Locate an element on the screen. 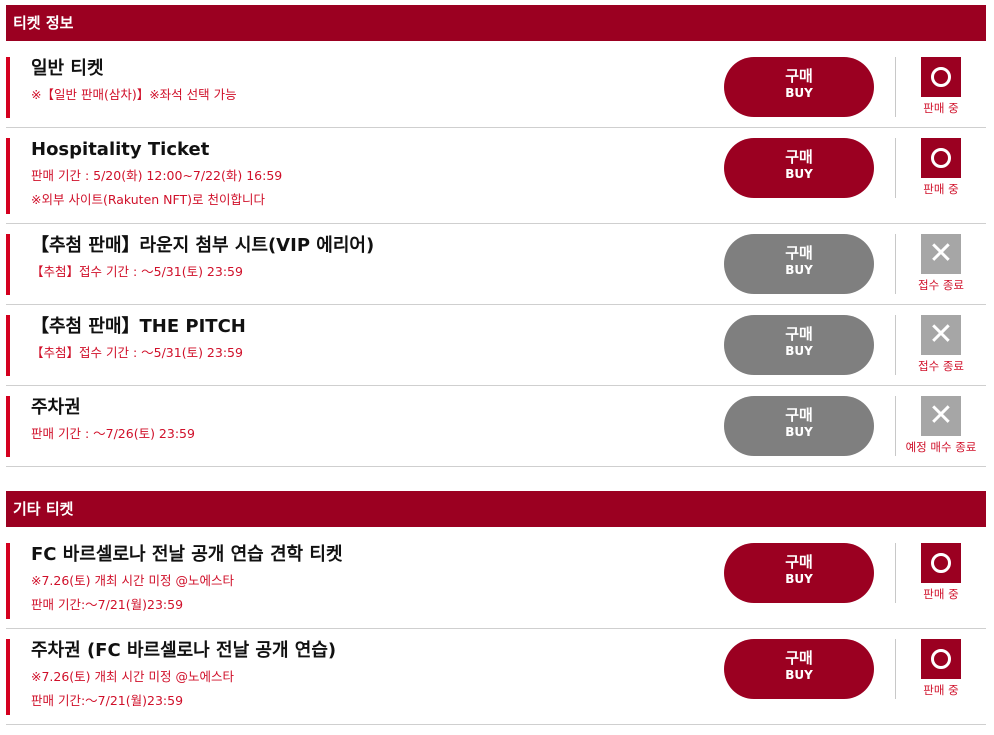 The width and height of the screenshot is (994, 735). ticket-note: 판매 기간 : ～7/26(토) 23:59 is located at coordinates (113, 433).